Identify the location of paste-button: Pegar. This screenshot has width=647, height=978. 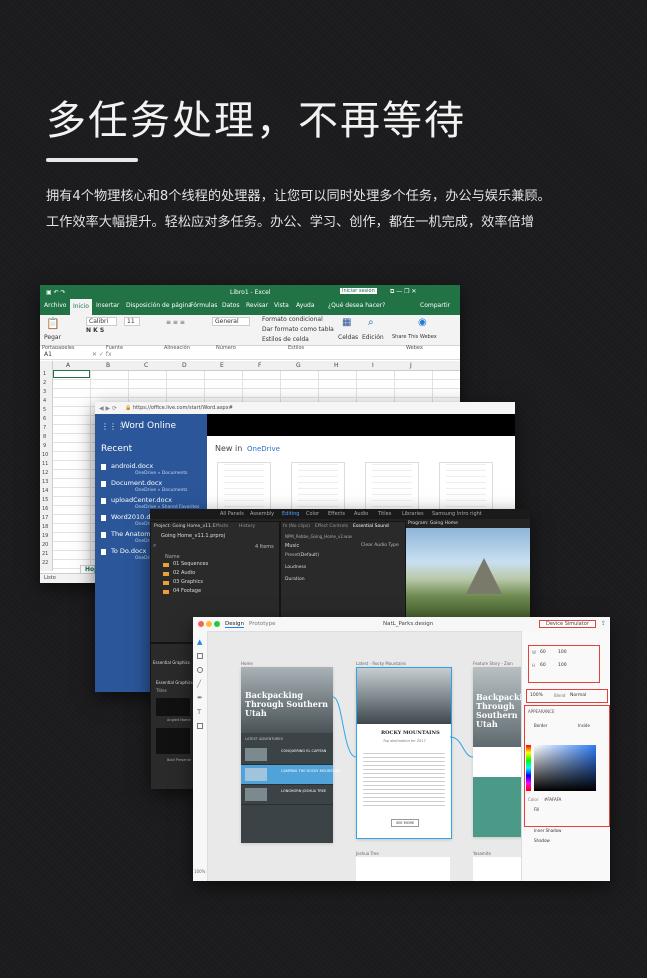
(52, 337).